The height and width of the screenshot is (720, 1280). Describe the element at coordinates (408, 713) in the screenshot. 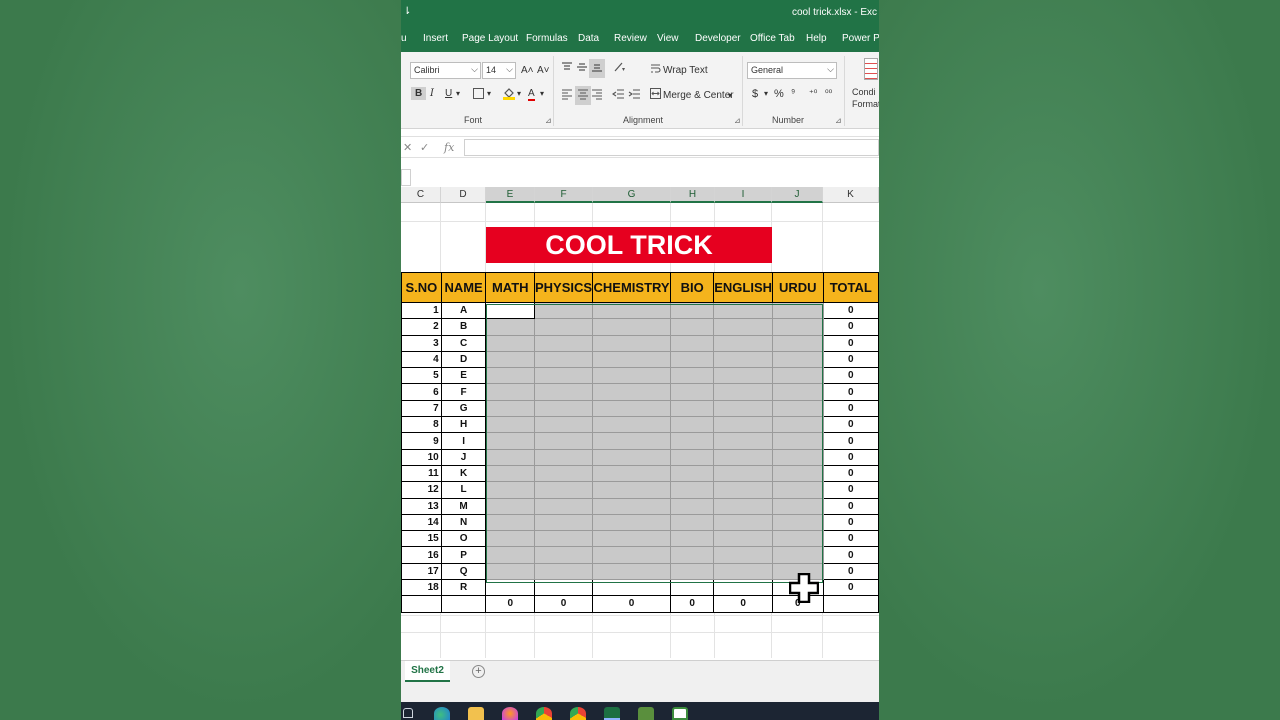

I see `task-view-icon` at that location.